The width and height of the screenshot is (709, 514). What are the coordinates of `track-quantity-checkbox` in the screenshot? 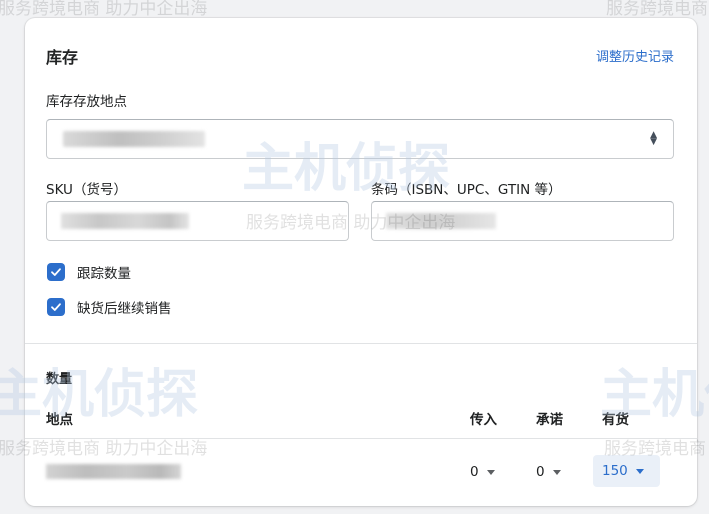 It's located at (56, 272).